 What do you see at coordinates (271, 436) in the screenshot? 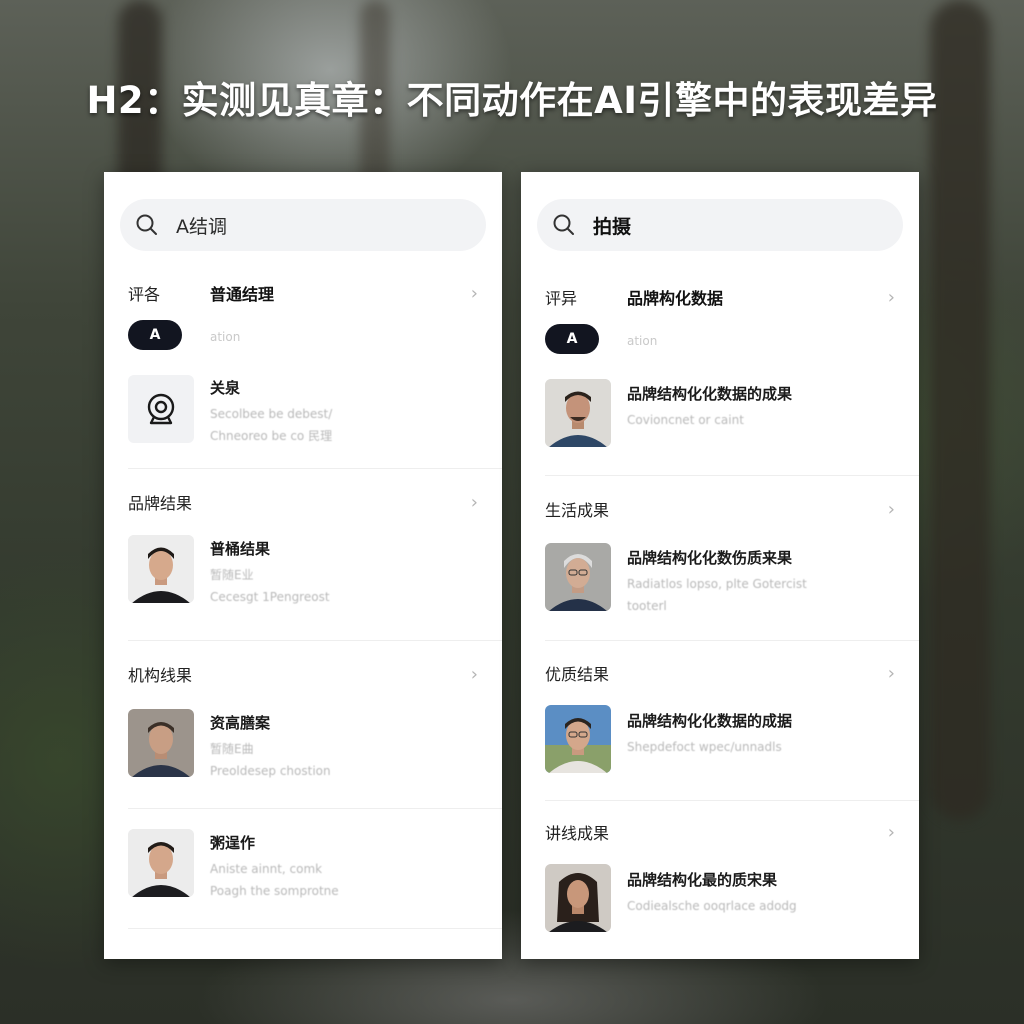
I see `item-subtitle: Chneoreo be co 民理` at bounding box center [271, 436].